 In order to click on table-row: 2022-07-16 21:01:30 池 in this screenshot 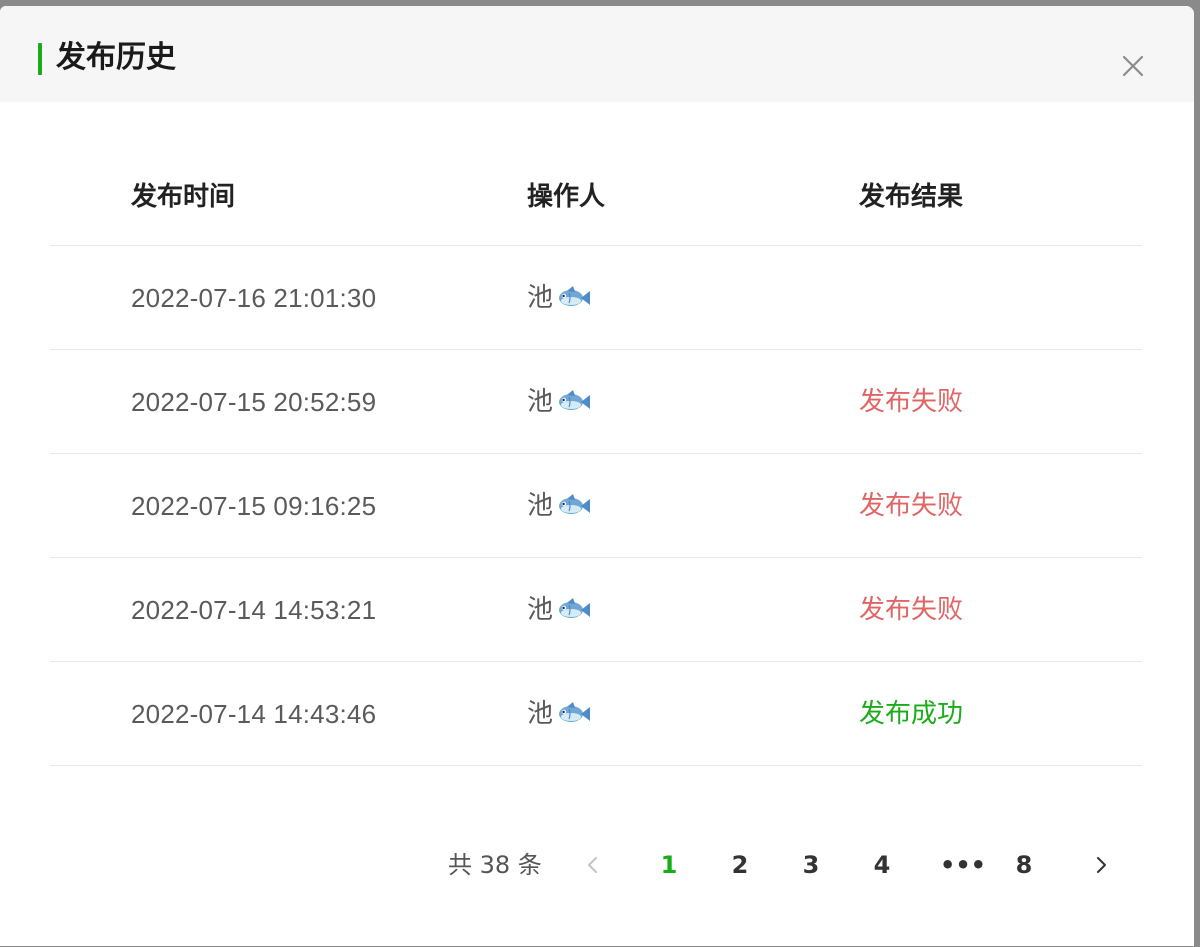, I will do `click(596, 298)`.